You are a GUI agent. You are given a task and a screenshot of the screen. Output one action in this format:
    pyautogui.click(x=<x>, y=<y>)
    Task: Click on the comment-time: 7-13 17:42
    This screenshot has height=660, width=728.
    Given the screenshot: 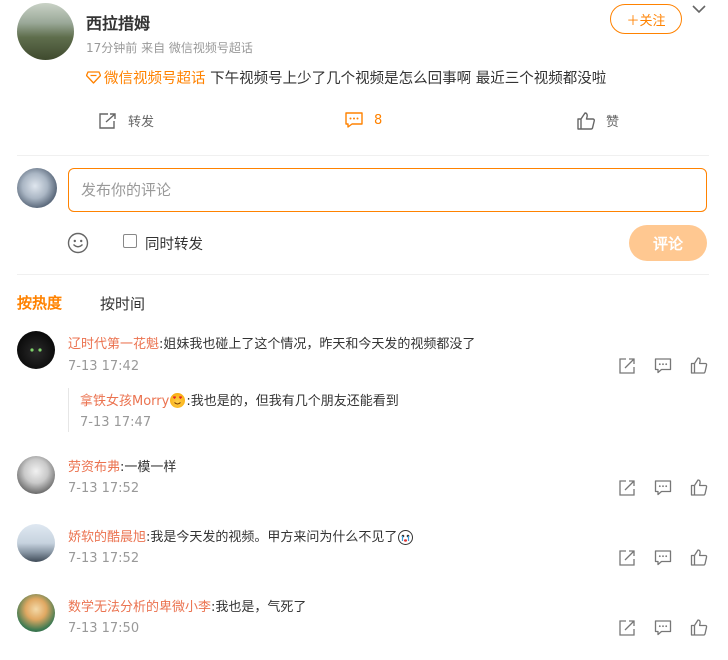 What is the action you would take?
    pyautogui.click(x=104, y=366)
    